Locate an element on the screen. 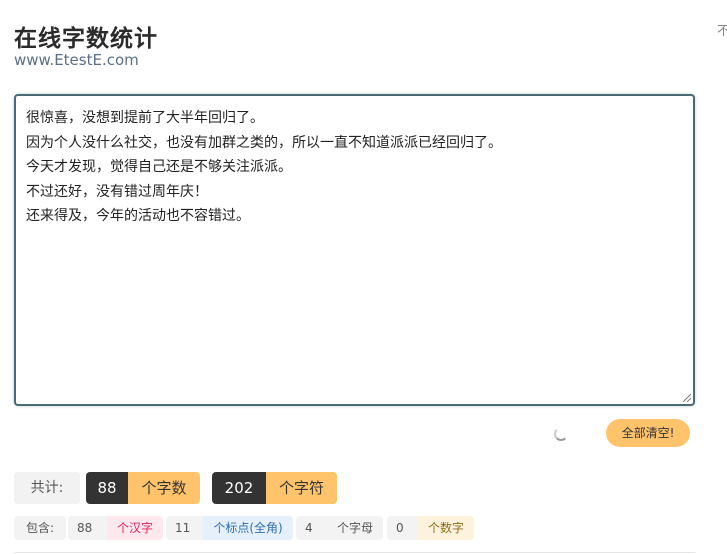  symbol-count-stat: 202 个字符 is located at coordinates (274, 488).